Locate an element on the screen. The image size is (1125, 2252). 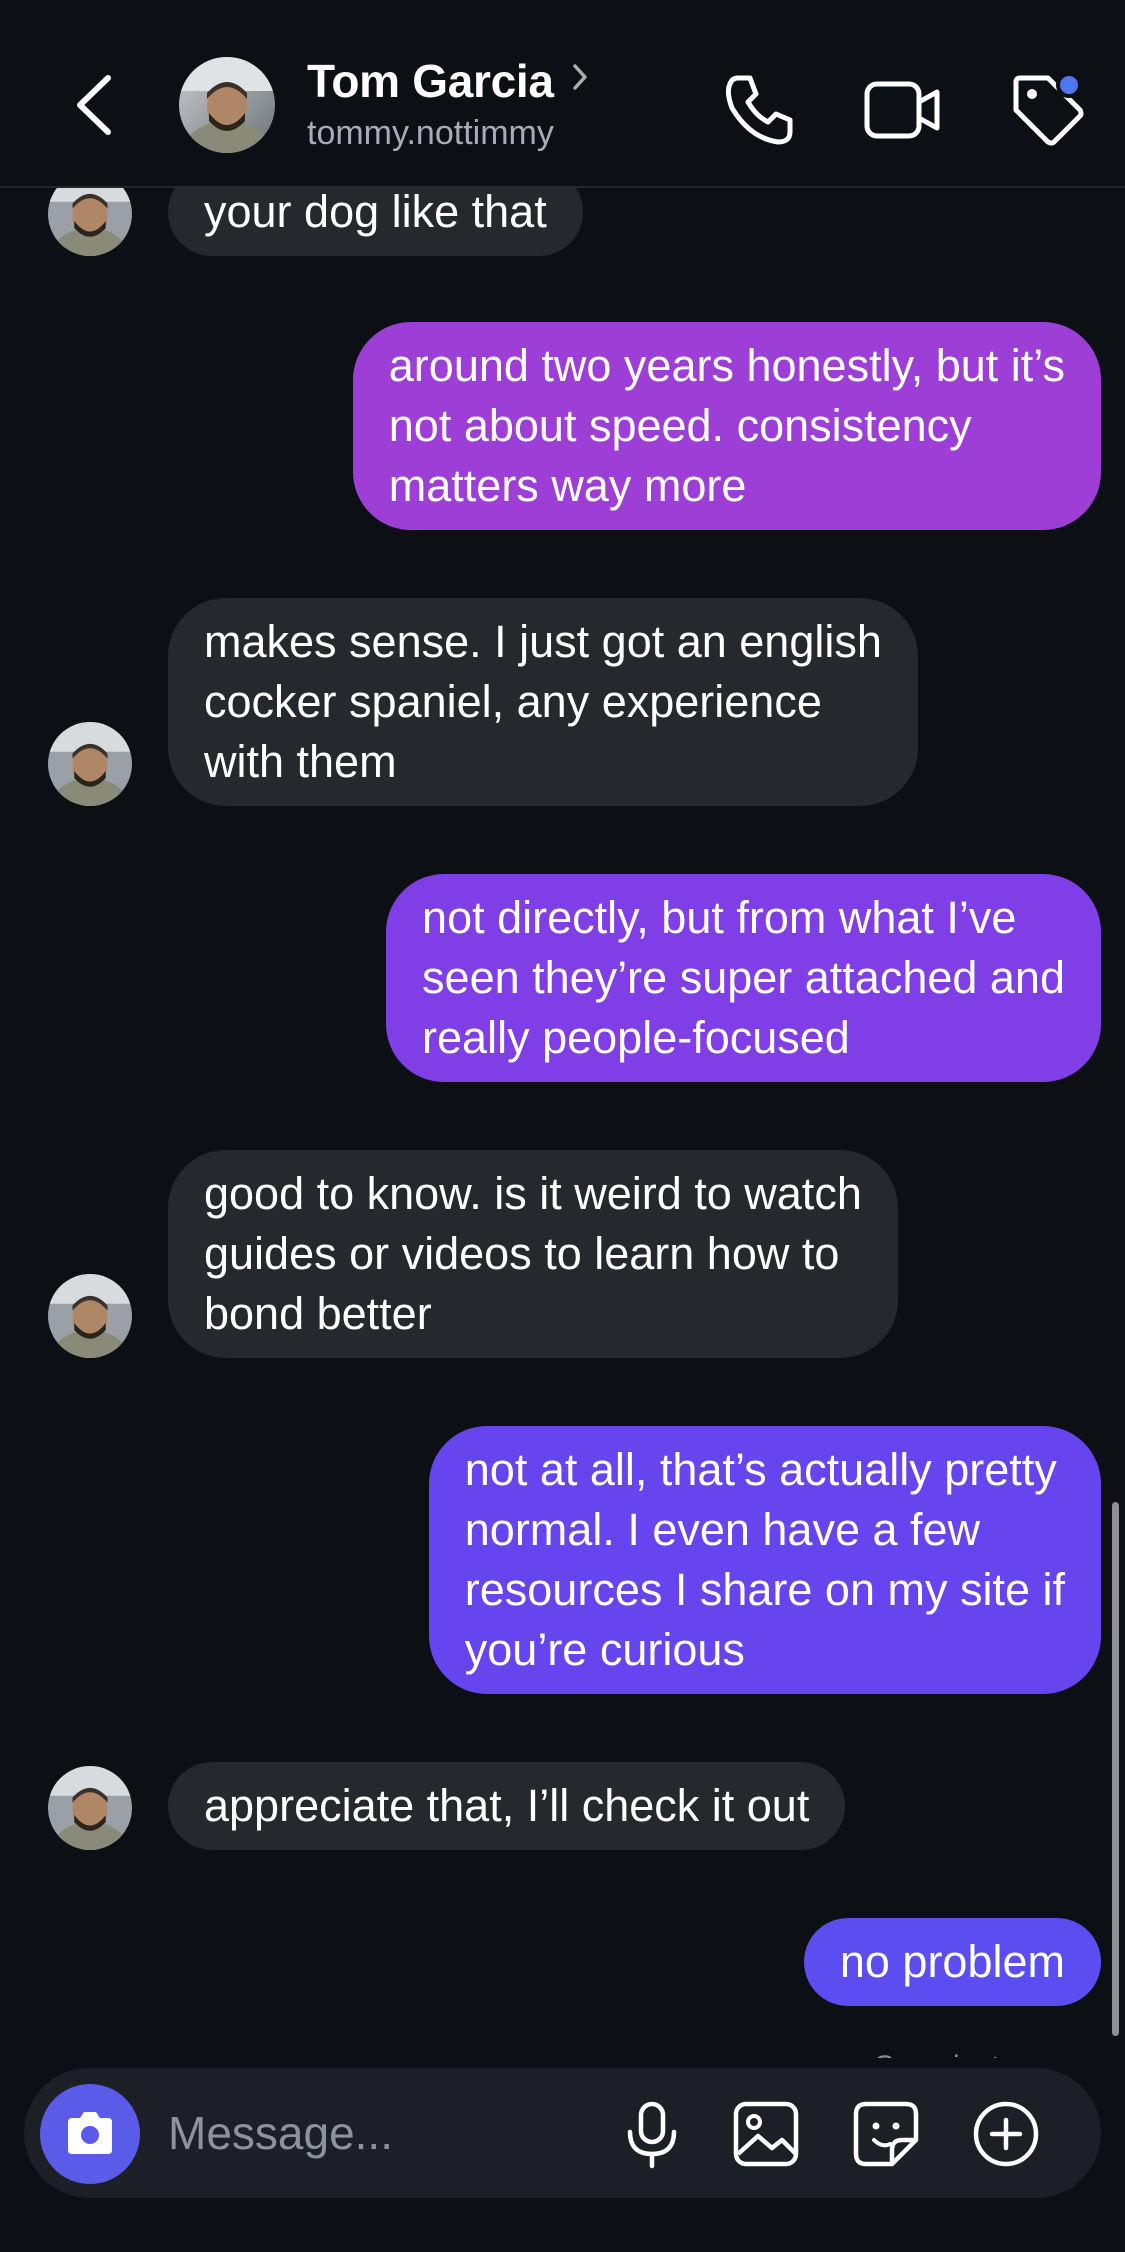
video-camera-icon is located at coordinates (902, 110).